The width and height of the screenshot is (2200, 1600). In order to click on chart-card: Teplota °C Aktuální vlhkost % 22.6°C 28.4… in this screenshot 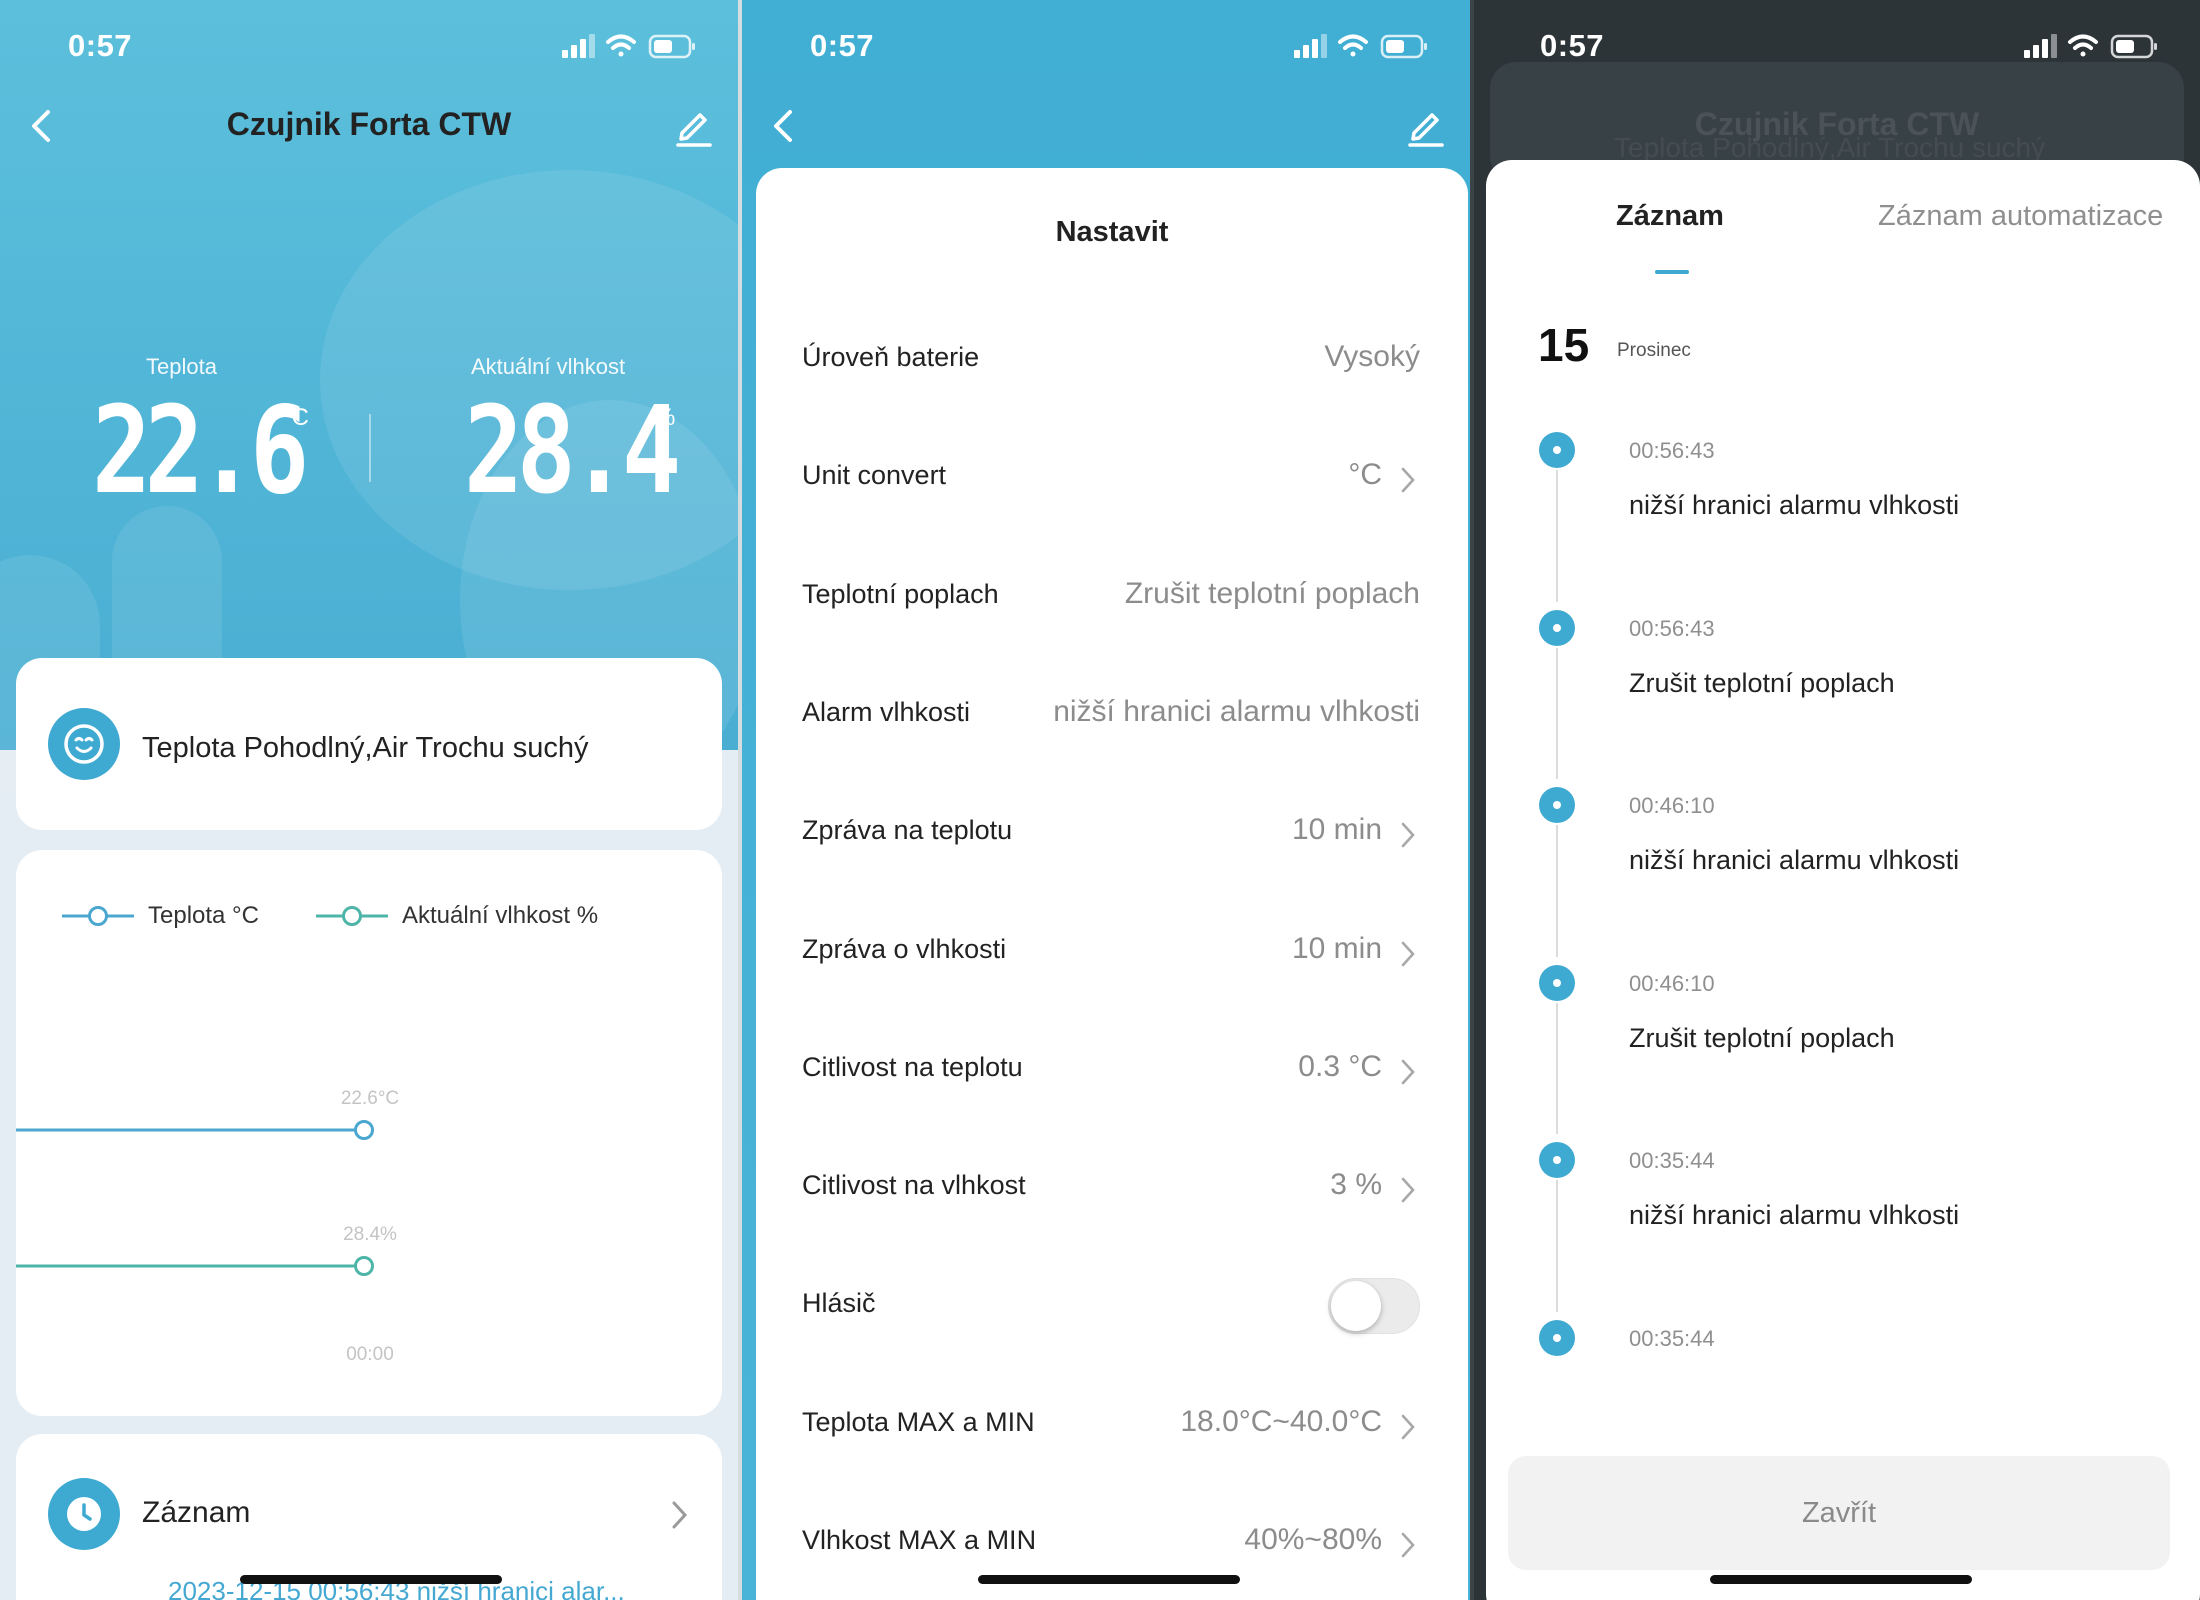, I will do `click(369, 1133)`.